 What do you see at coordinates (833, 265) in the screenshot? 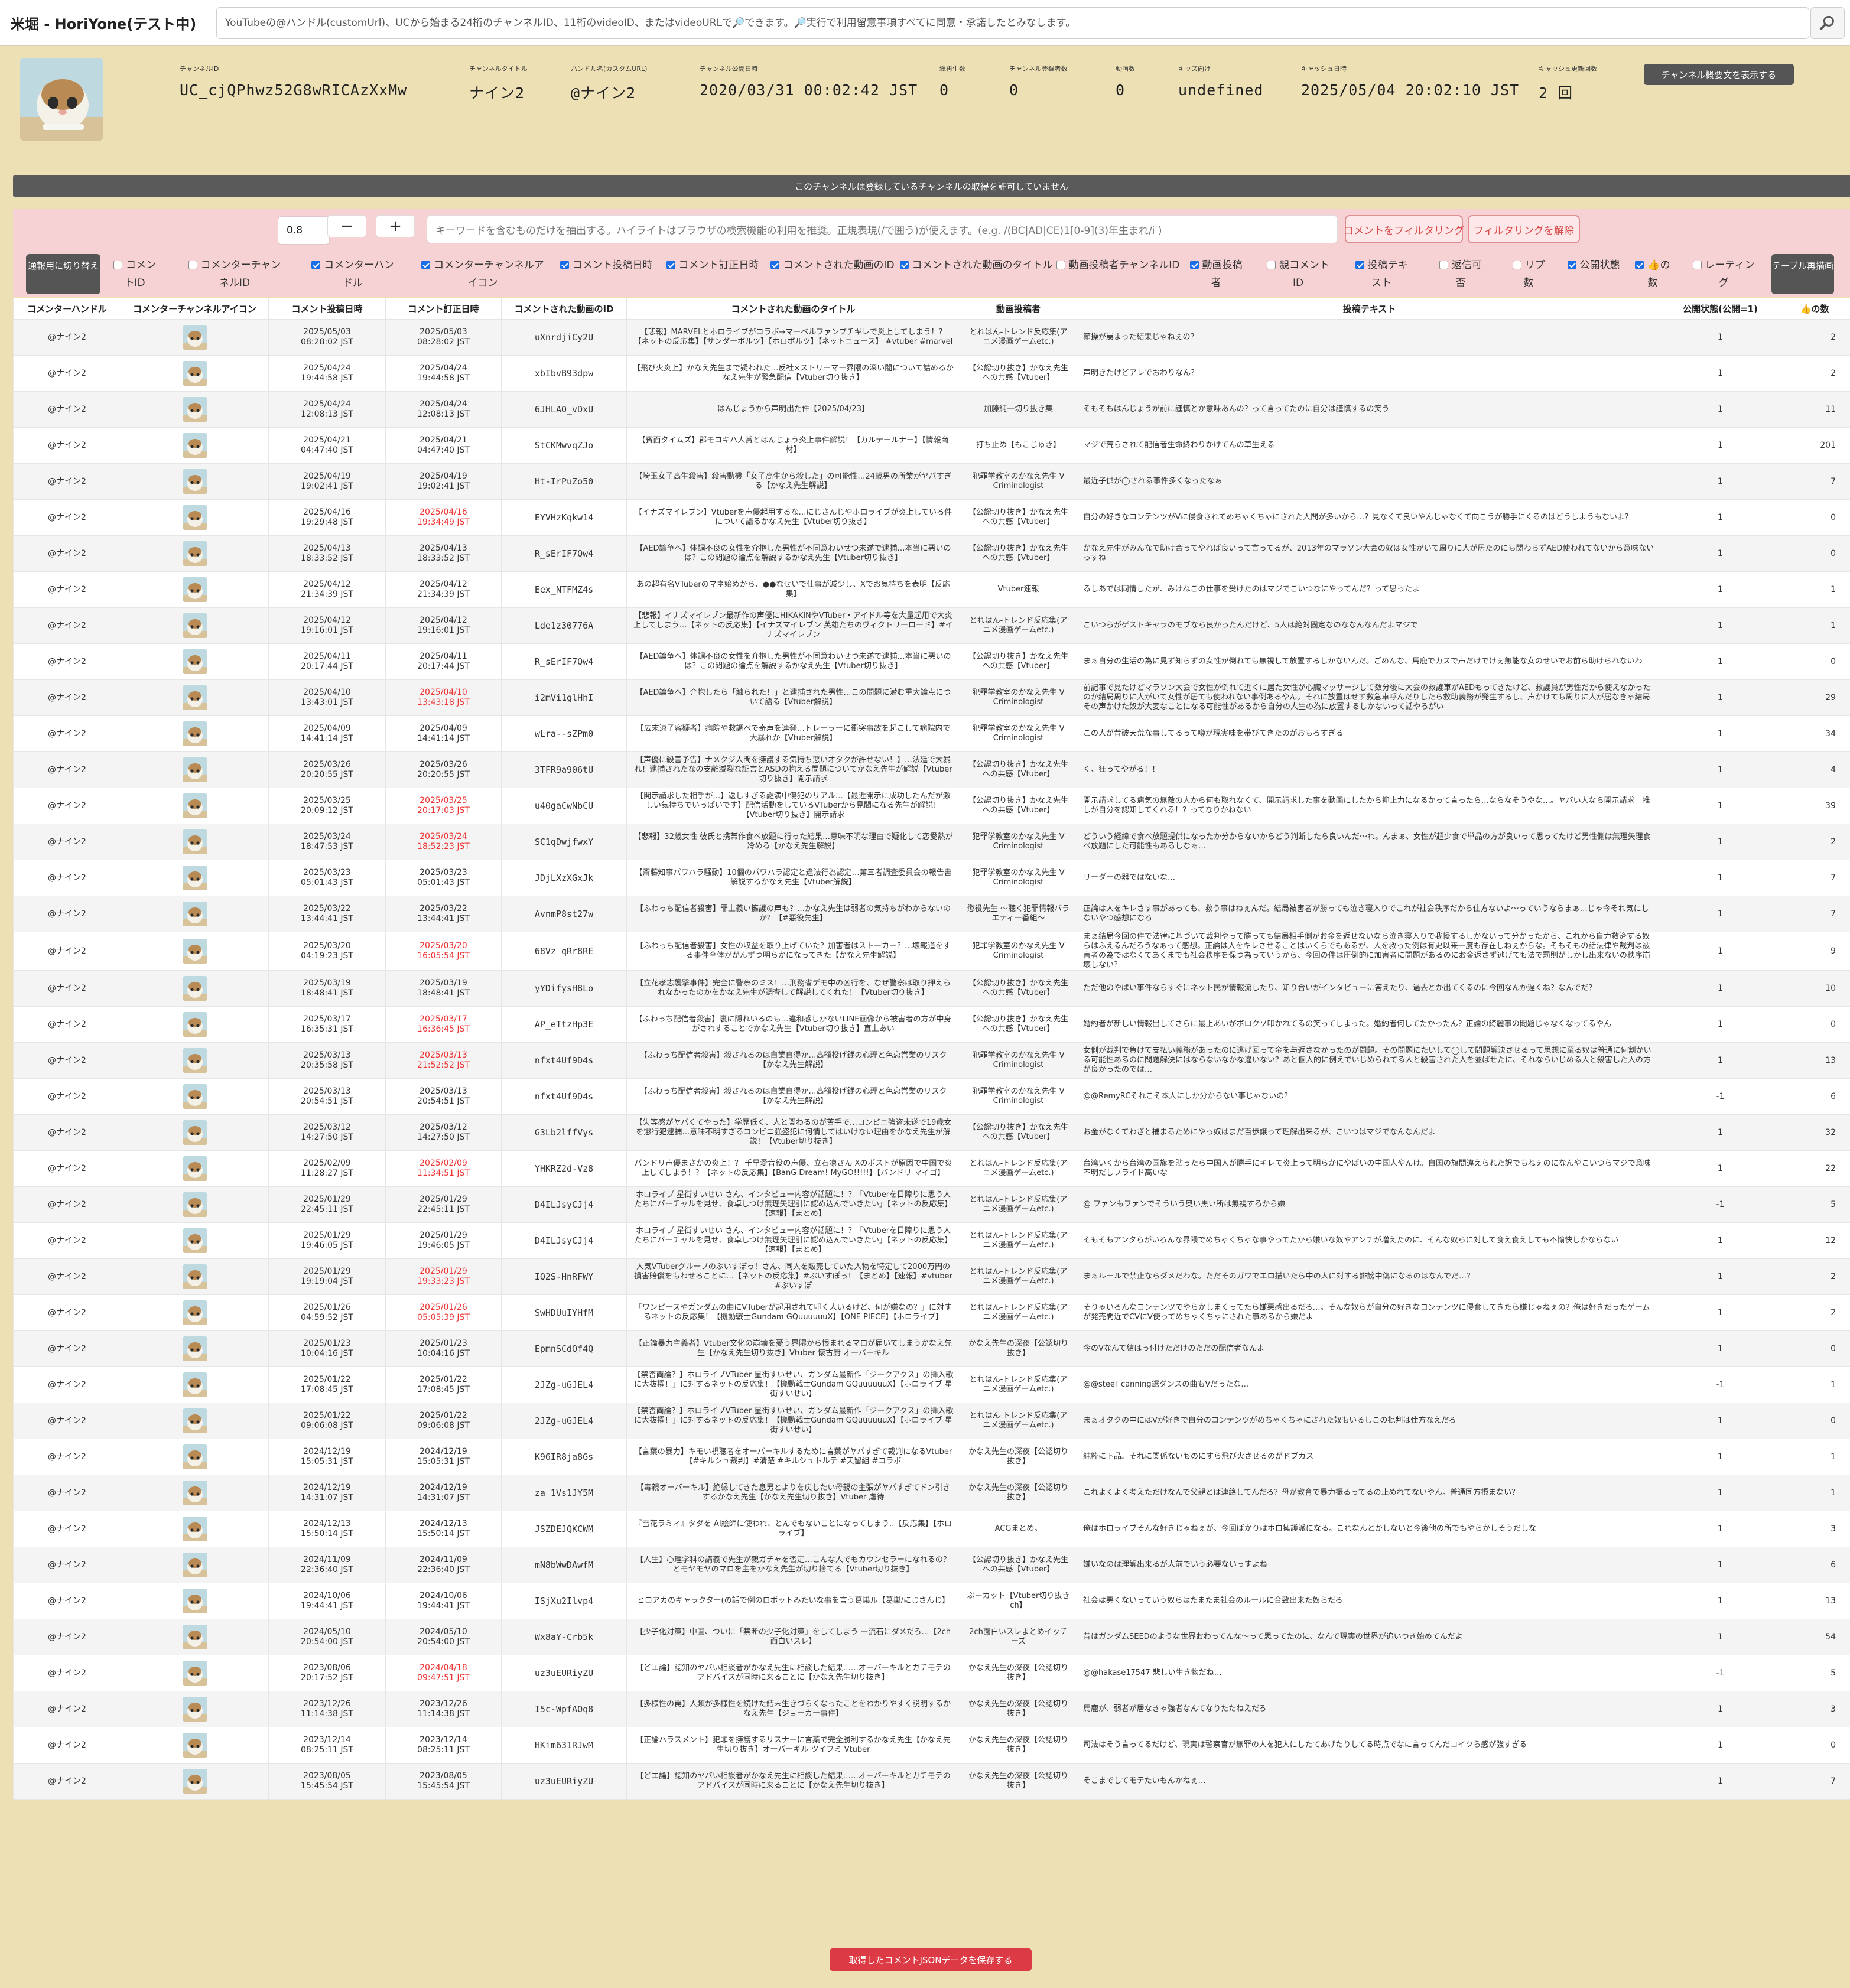
I see `checkbox-video-id: コメントされた動画のID` at bounding box center [833, 265].